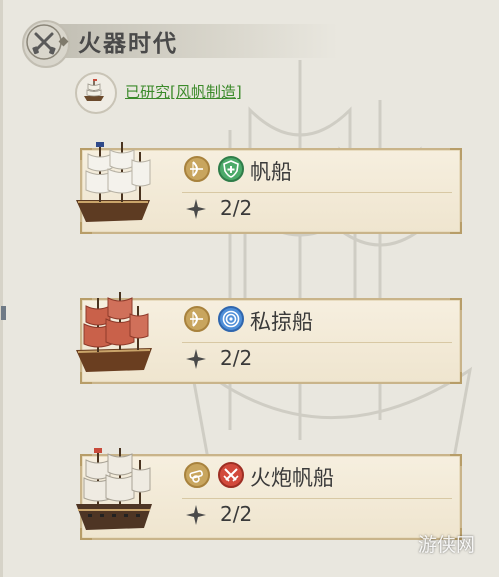  What do you see at coordinates (266, 494) in the screenshot?
I see `unit-card-cannon-sailing-ship: 火炮帆船 2/2` at bounding box center [266, 494].